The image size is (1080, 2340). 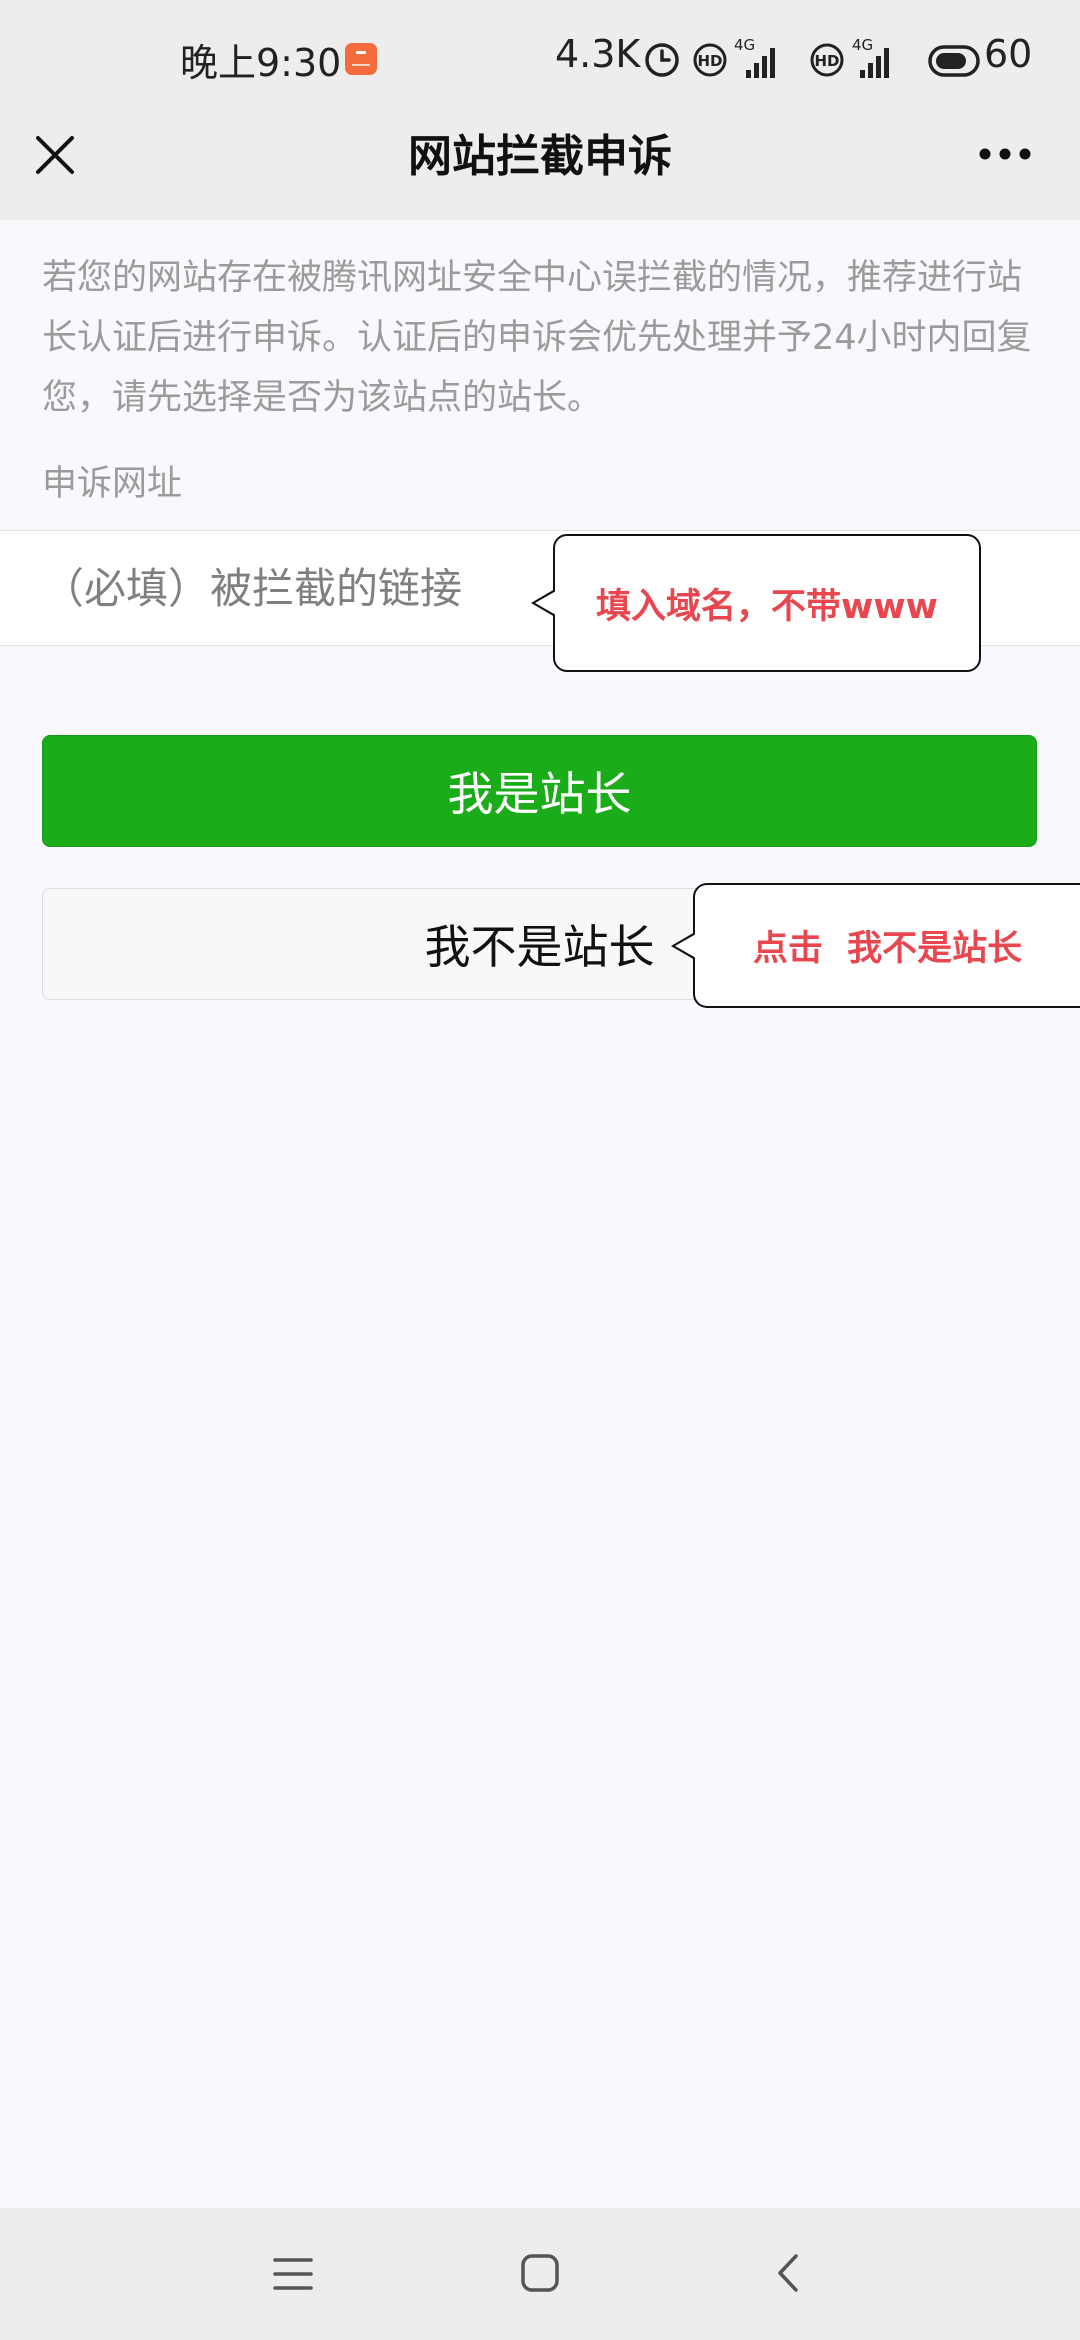 What do you see at coordinates (662, 60) in the screenshot?
I see `alarm-icon` at bounding box center [662, 60].